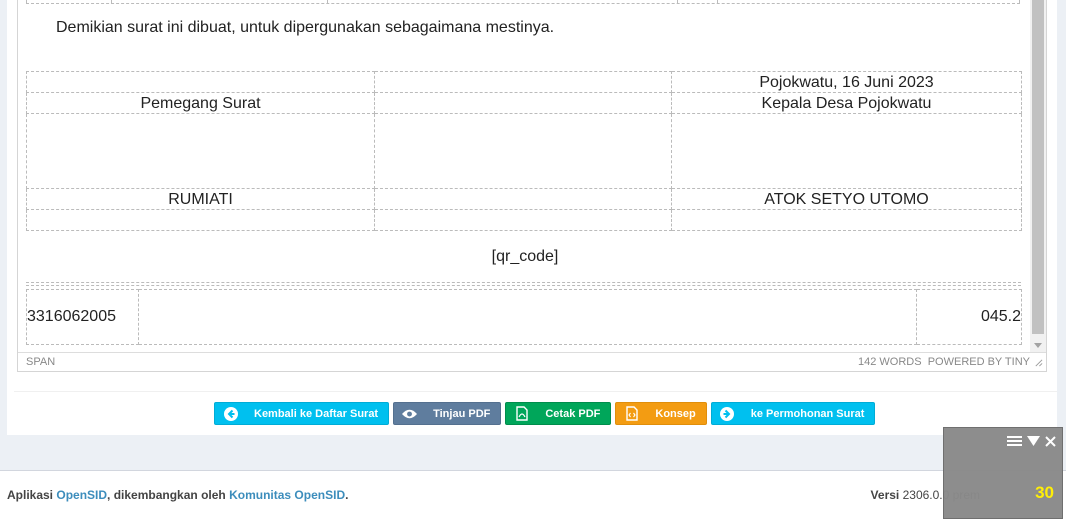 The height and width of the screenshot is (519, 1066). I want to click on preview-pdf-label: Tinjau PDF, so click(462, 413).